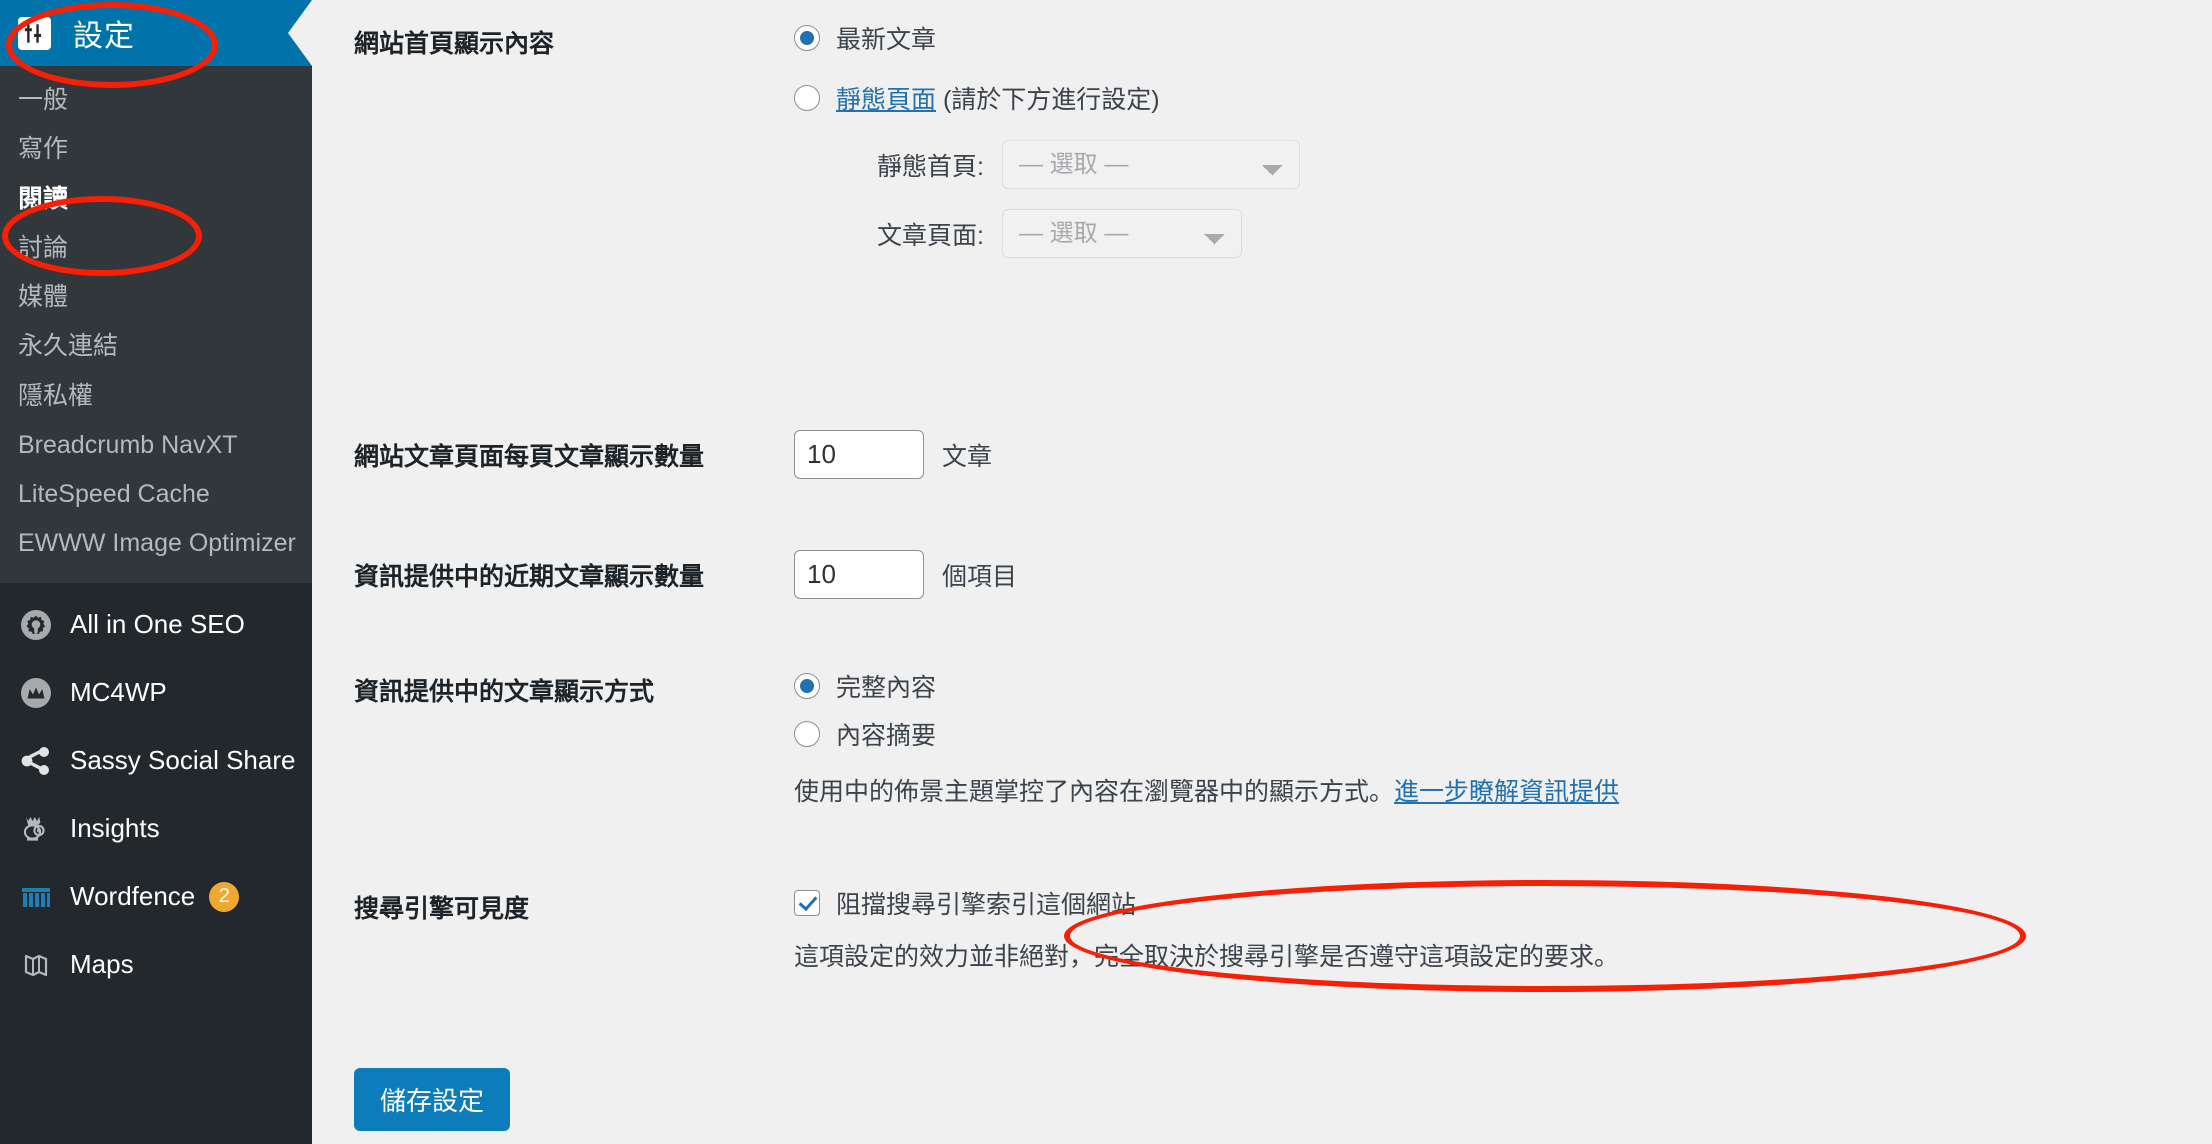 This screenshot has height=1144, width=2212. What do you see at coordinates (156, 297) in the screenshot?
I see `sidebar-item-media: 媒體` at bounding box center [156, 297].